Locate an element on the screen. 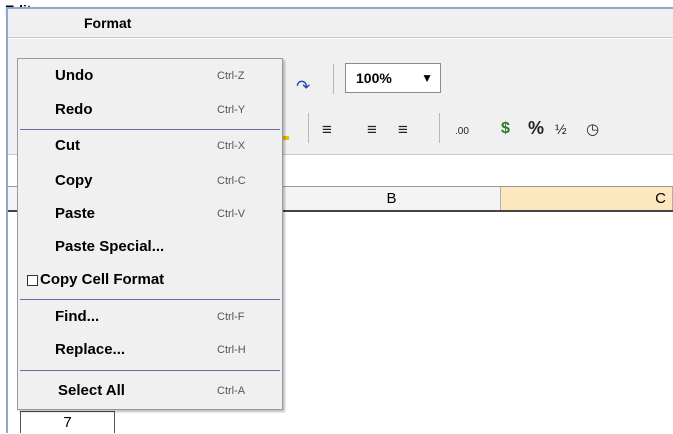  menu-format: Format is located at coordinates (107, 23).